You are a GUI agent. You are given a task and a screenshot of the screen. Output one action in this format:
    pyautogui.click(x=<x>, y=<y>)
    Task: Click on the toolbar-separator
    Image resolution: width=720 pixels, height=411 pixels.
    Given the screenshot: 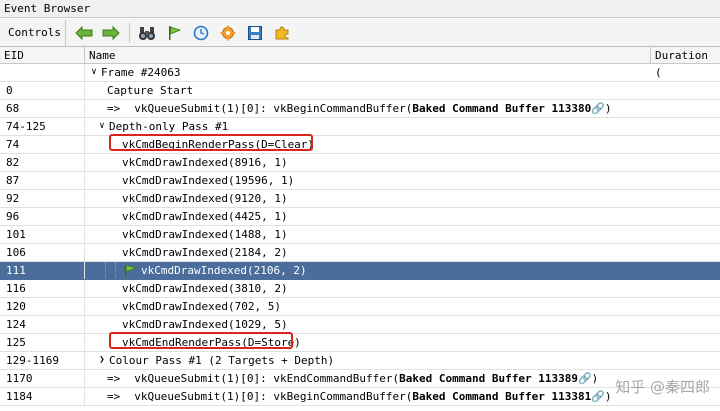 What is the action you would take?
    pyautogui.click(x=129, y=32)
    